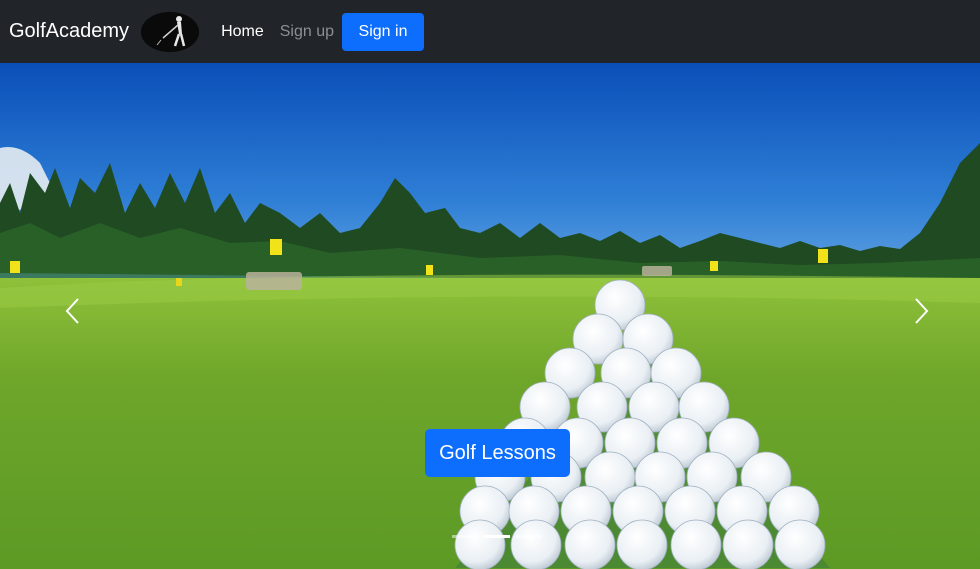 The height and width of the screenshot is (569, 980). I want to click on carousel-next-button, so click(922, 311).